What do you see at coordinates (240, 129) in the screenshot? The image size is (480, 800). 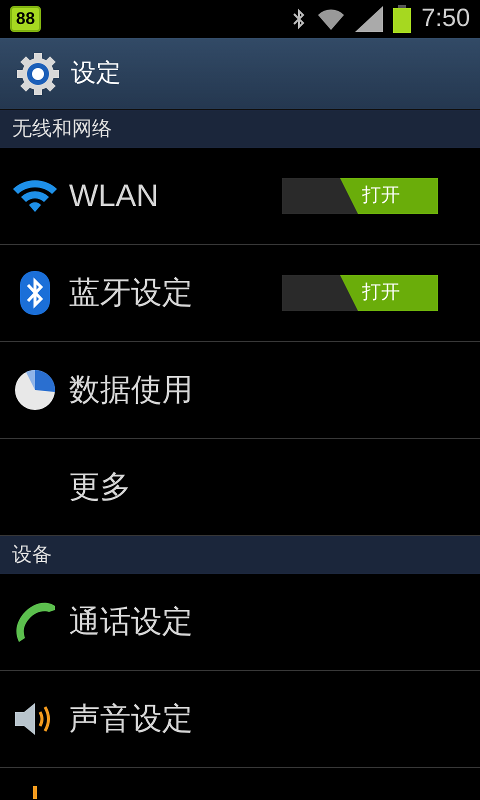 I see `section-header: 无线和网络` at bounding box center [240, 129].